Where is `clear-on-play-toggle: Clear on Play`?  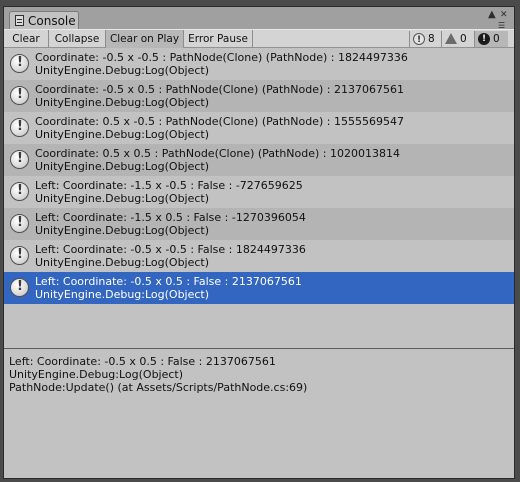
clear-on-play-toggle: Clear on Play is located at coordinates (145, 39).